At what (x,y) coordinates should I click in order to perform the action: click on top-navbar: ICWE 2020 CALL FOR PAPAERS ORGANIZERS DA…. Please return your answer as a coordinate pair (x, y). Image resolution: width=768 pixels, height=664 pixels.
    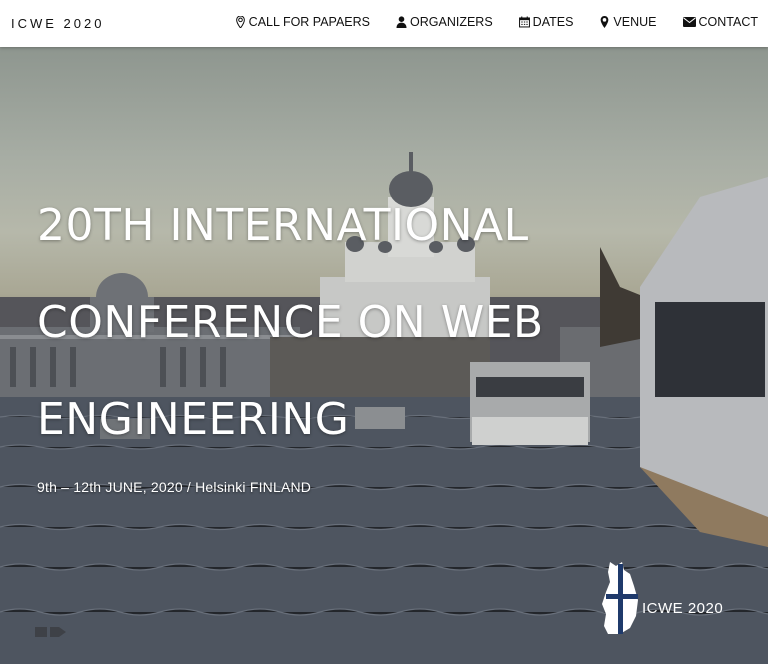
    Looking at the image, I should click on (384, 23).